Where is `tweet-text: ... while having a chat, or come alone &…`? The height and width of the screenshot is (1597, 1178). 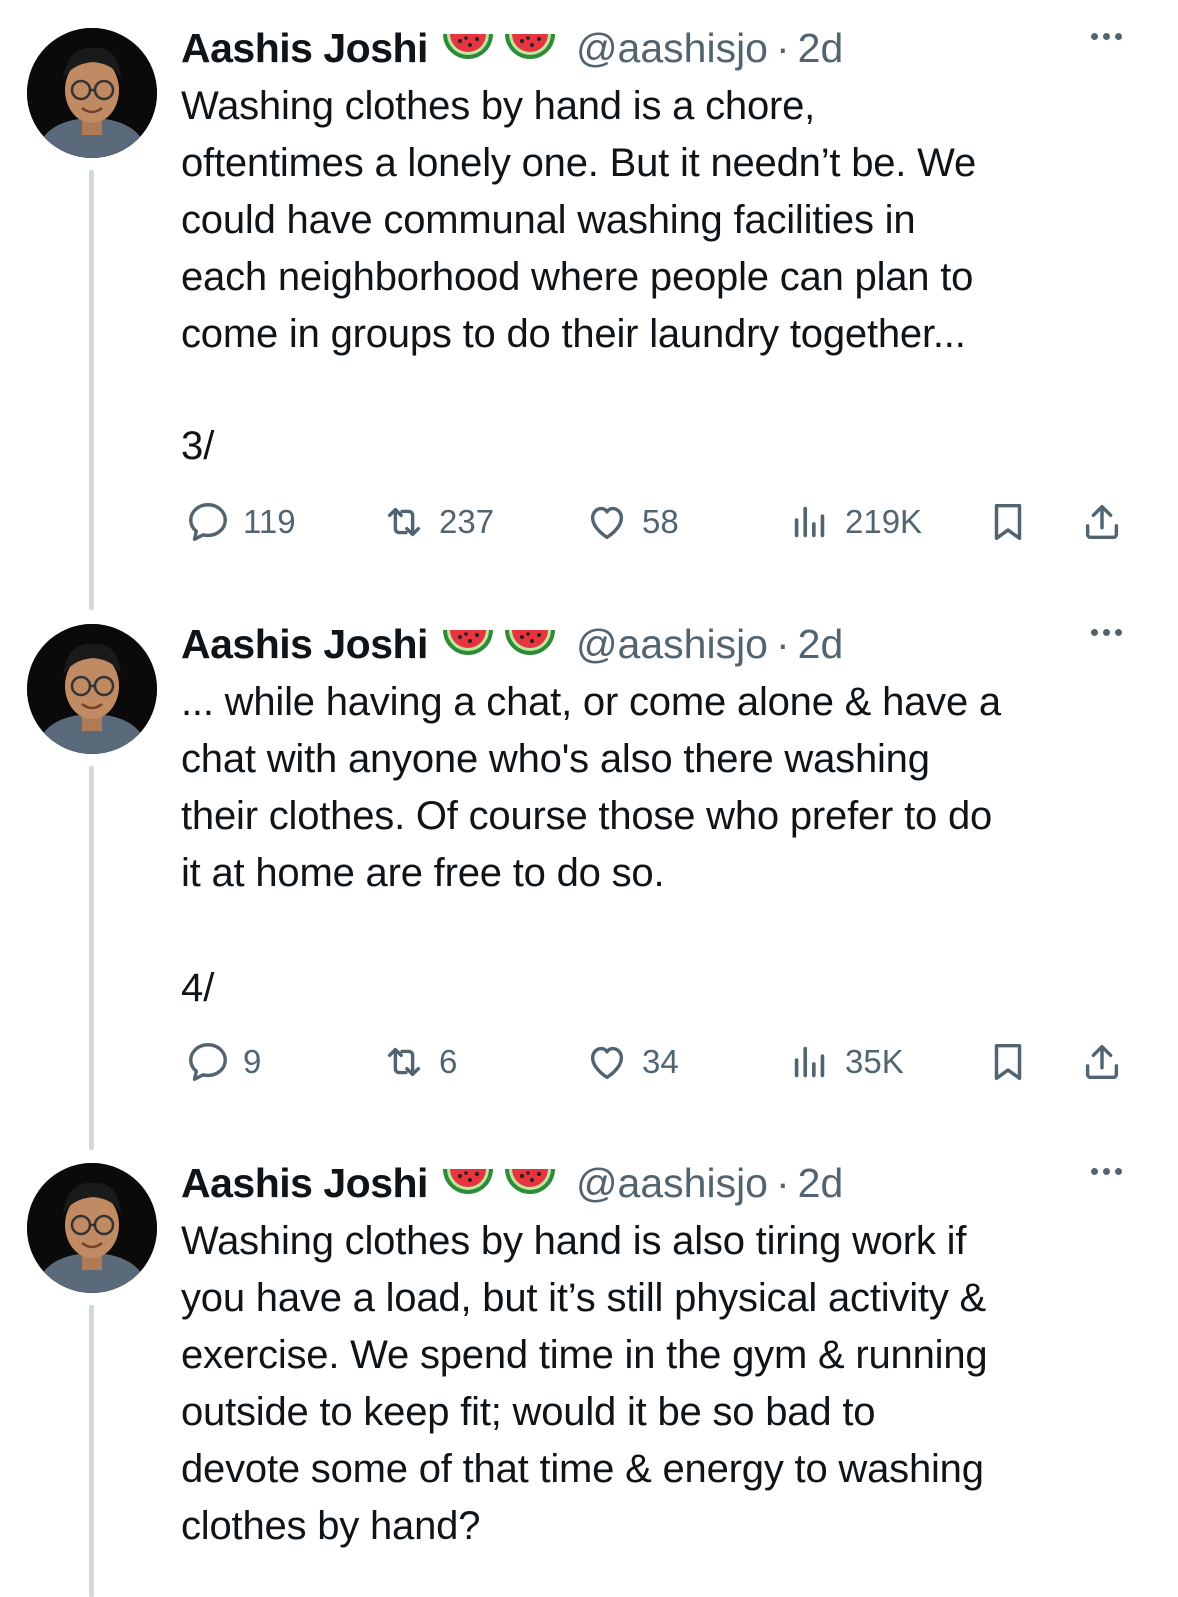
tweet-text: ... while having a chat, or come alone &… is located at coordinates (591, 787).